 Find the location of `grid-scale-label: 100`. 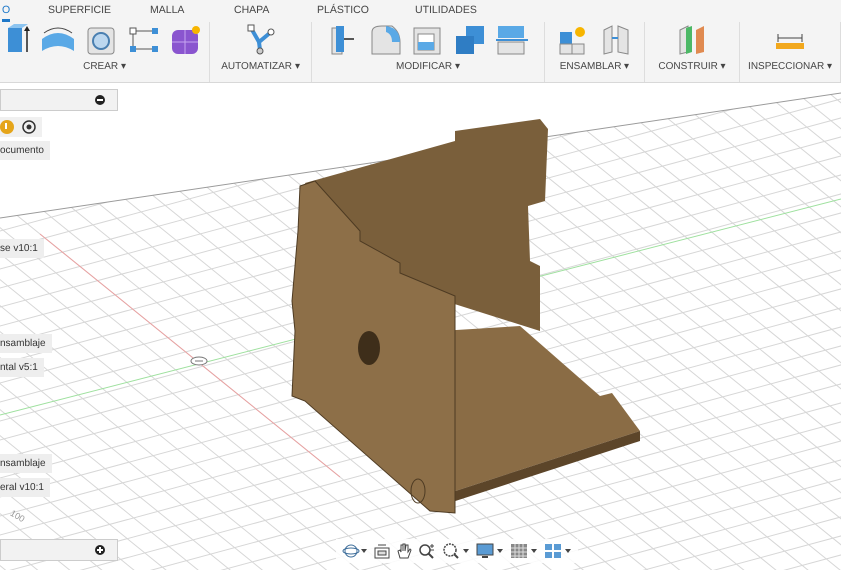

grid-scale-label: 100 is located at coordinates (17, 516).